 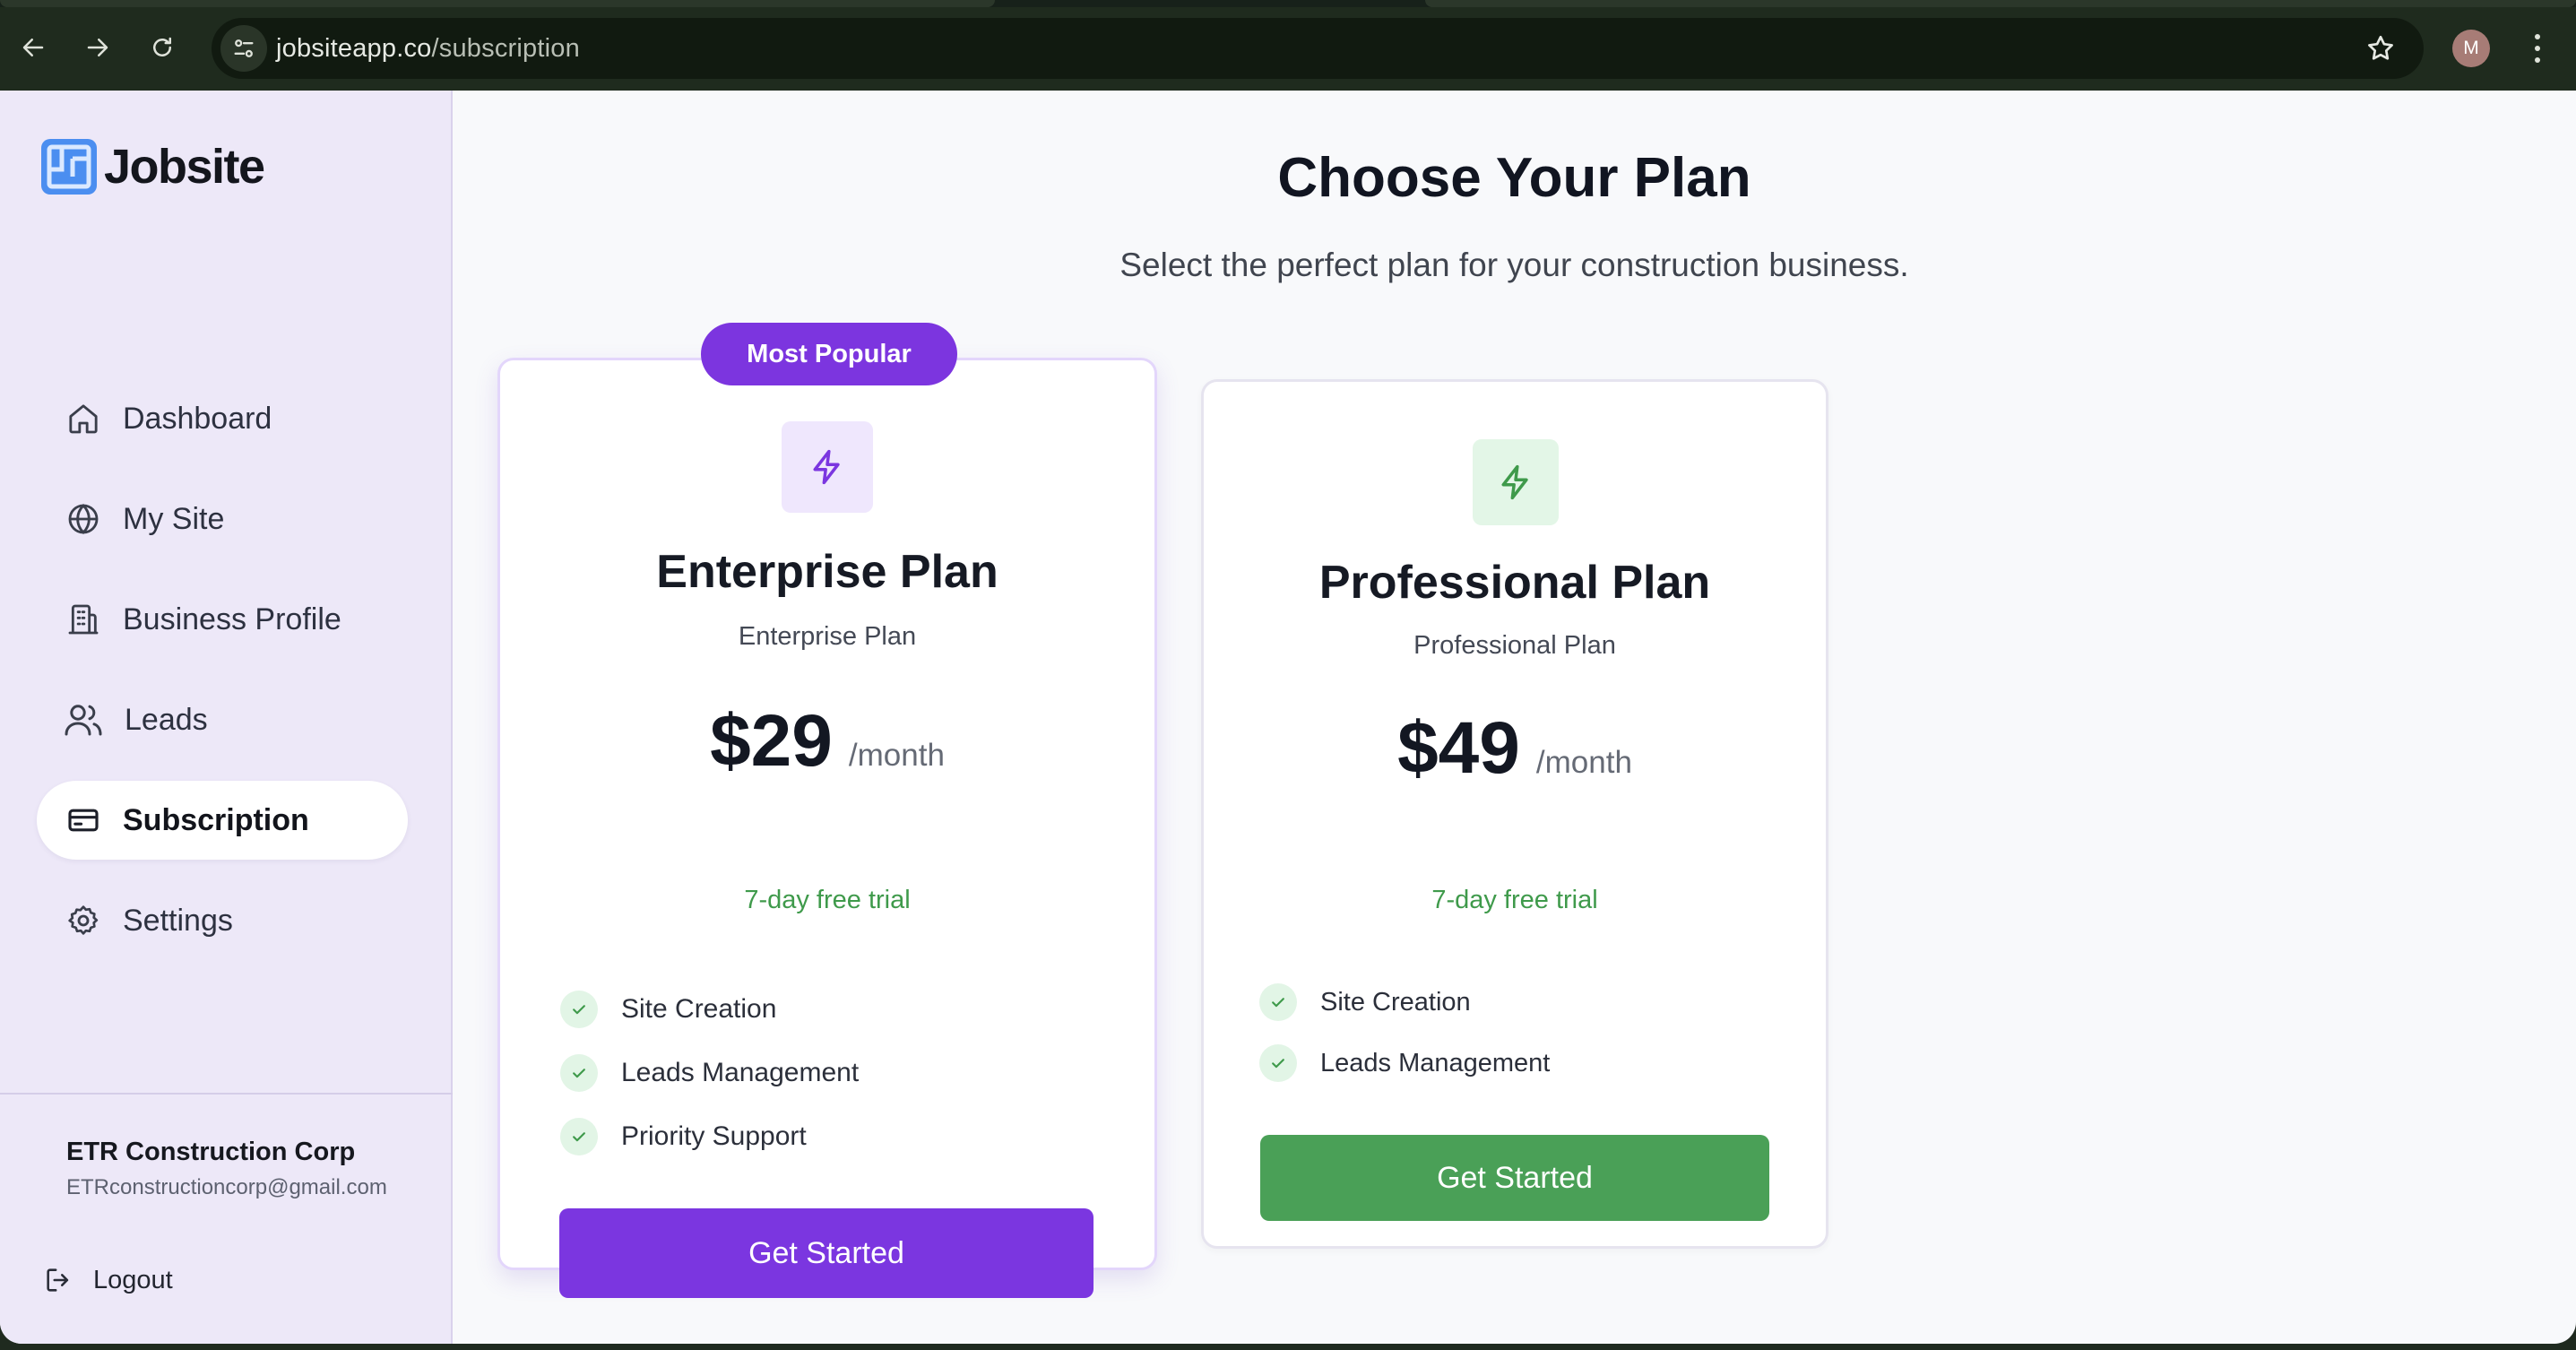 What do you see at coordinates (174, 518) in the screenshot?
I see `sidebar-item-label: My Site` at bounding box center [174, 518].